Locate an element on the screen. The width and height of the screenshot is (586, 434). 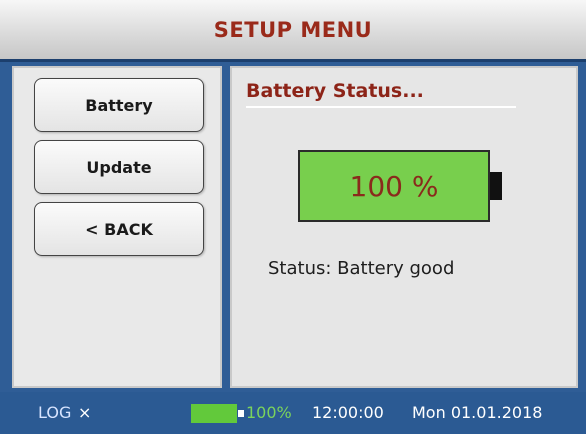
battery-terminal-icon is located at coordinates (496, 186).